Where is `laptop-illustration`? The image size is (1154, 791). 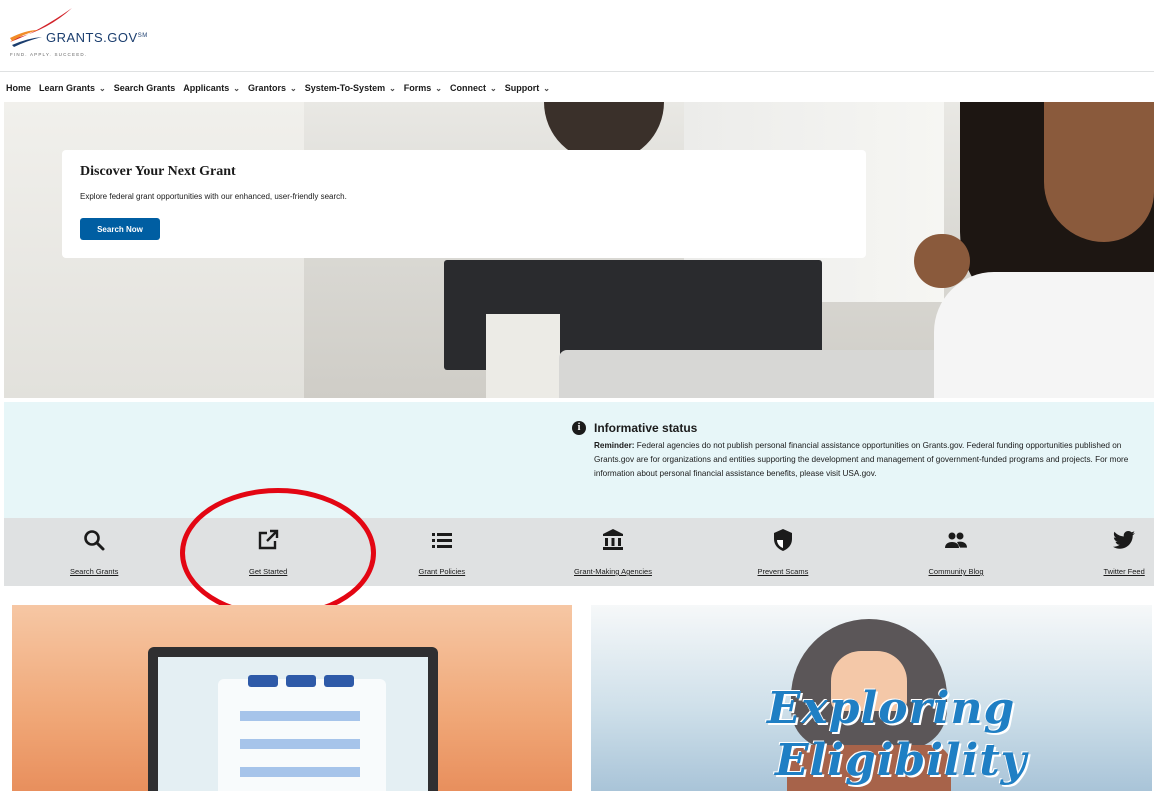
laptop-illustration is located at coordinates (293, 719).